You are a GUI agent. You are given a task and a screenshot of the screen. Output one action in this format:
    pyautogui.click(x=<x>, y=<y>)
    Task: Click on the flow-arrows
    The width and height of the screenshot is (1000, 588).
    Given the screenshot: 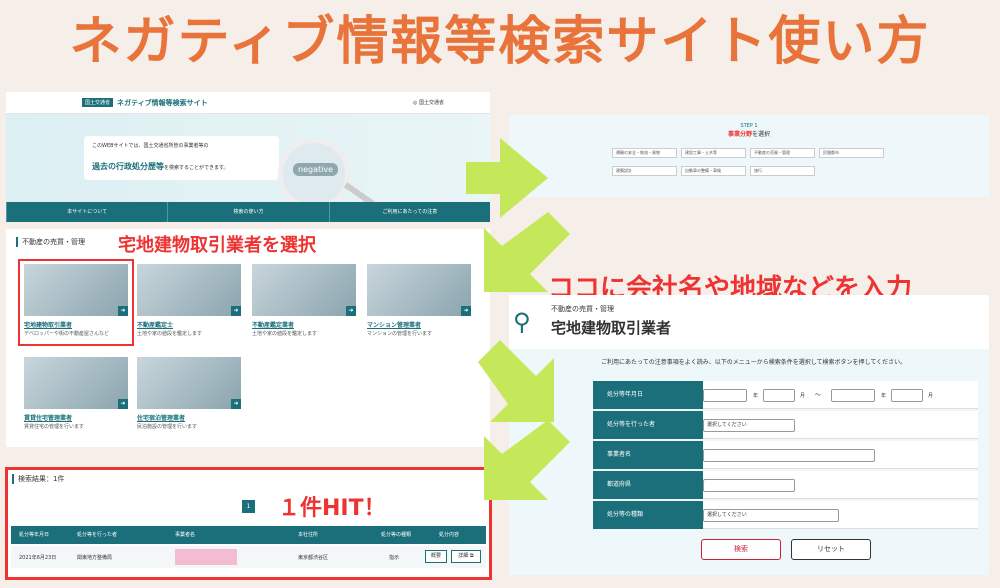 What is the action you would take?
    pyautogui.click(x=518, y=319)
    